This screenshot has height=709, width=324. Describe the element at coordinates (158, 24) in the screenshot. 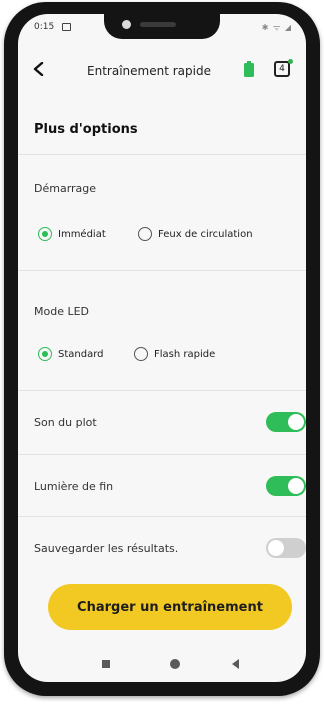

I see `speaker-grille` at that location.